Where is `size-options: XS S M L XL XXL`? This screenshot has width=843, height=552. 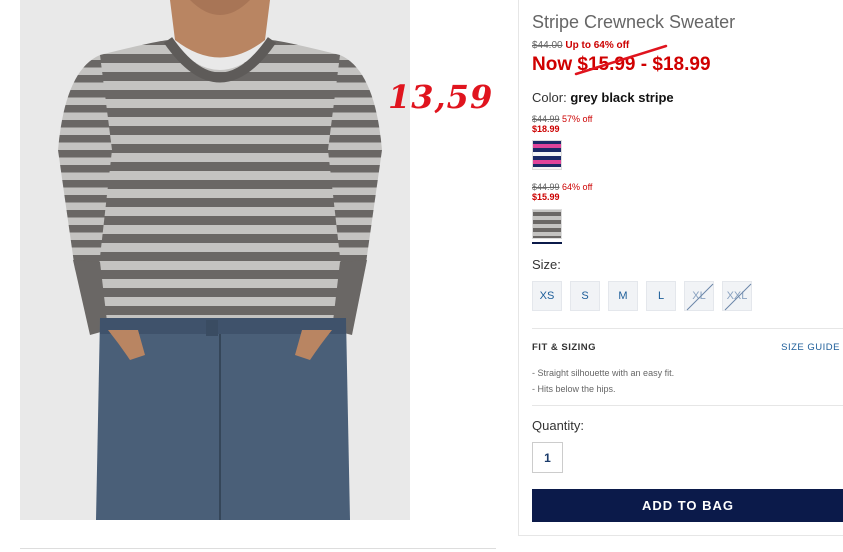 size-options: XS S M L XL XXL is located at coordinates (642, 296).